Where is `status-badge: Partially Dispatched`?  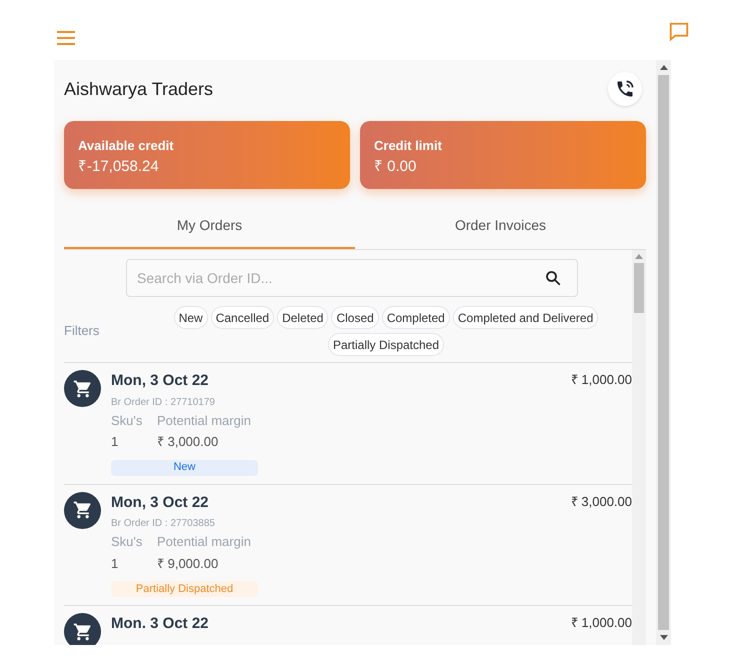 status-badge: Partially Dispatched is located at coordinates (184, 589).